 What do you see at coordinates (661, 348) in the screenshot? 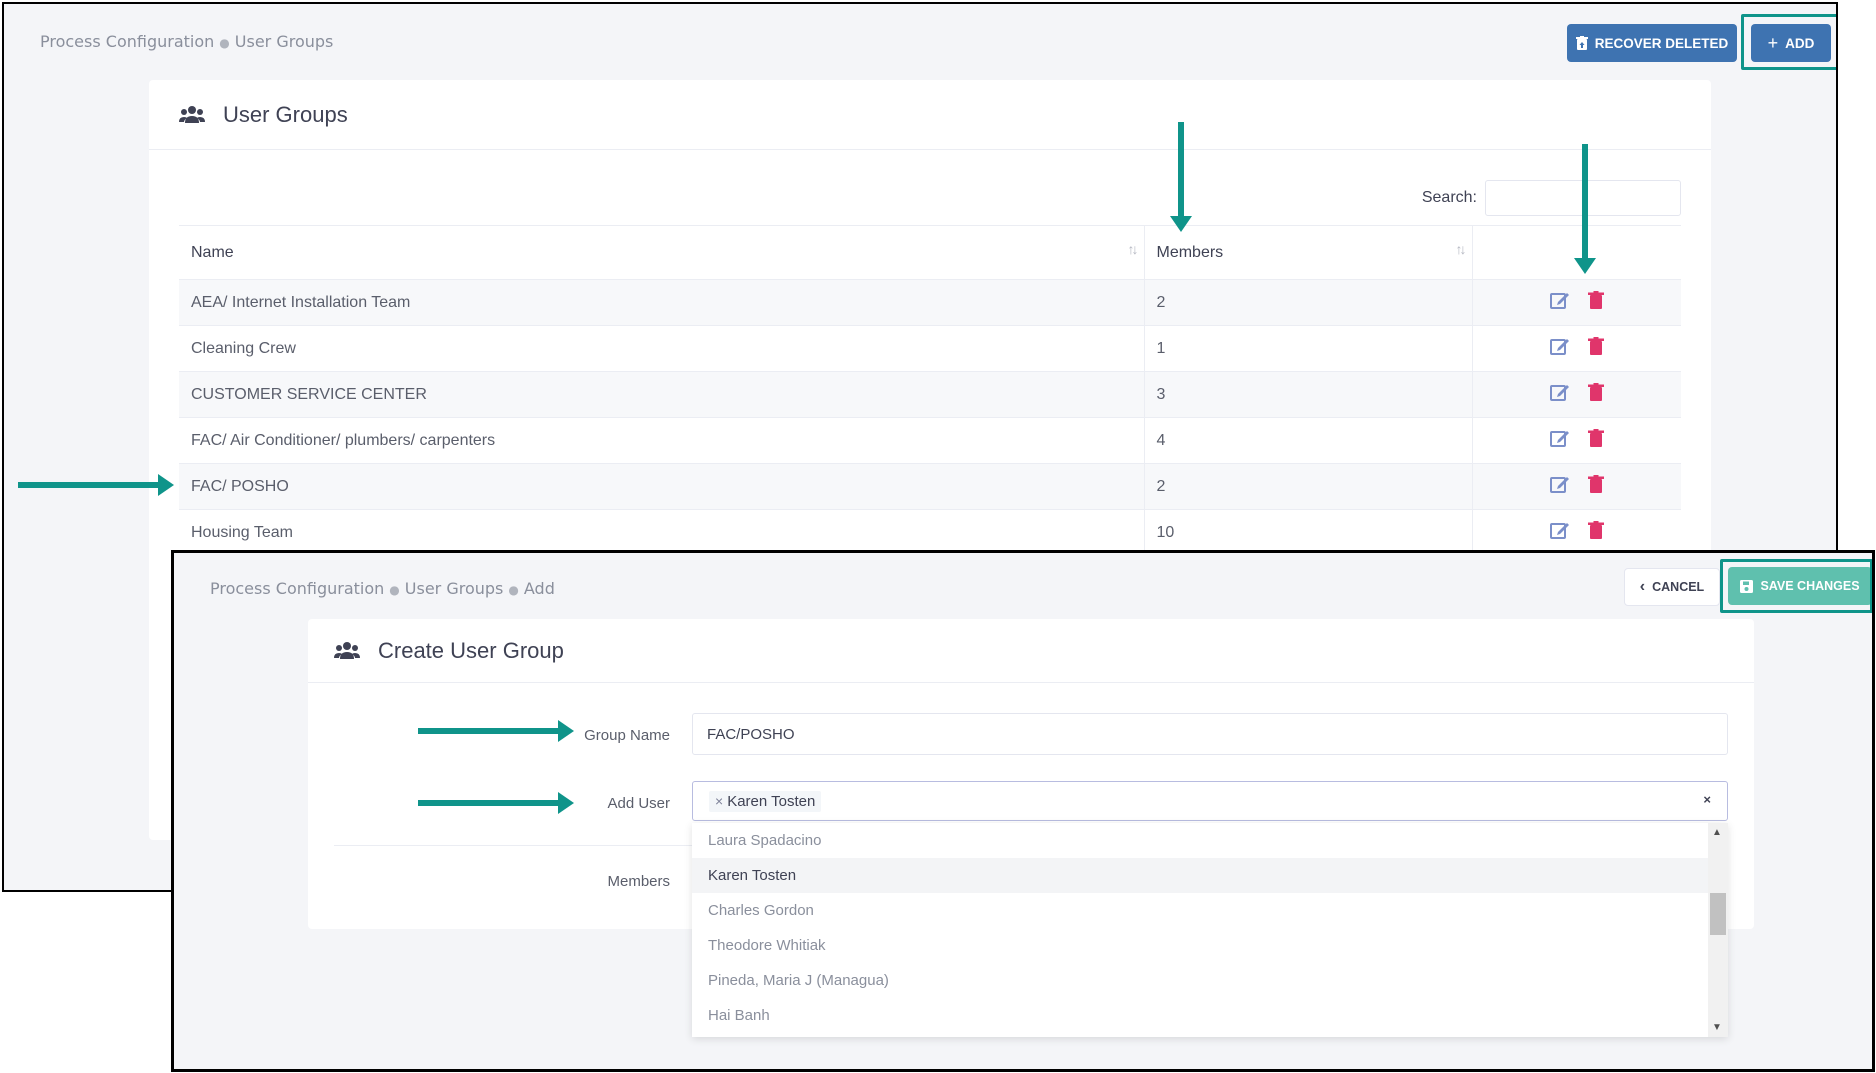
I see `group-name-cell: Cleaning Crew` at bounding box center [661, 348].